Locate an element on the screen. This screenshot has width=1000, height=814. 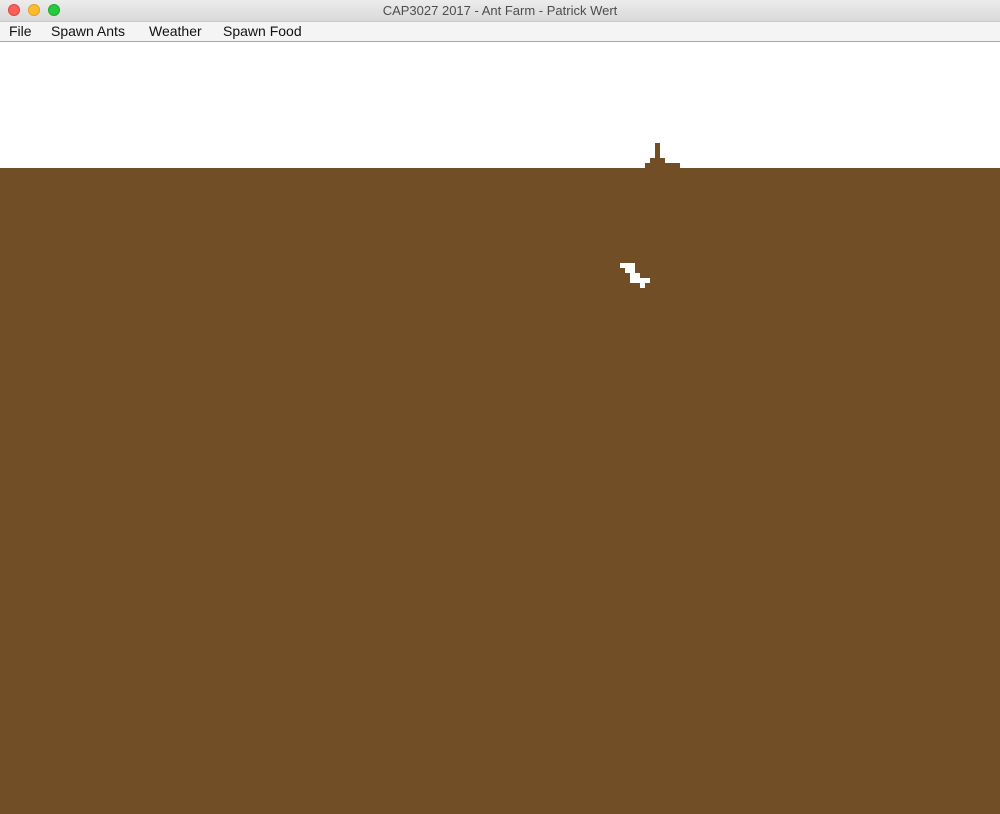
menu-spawn-ants: Spawn Ants is located at coordinates (88, 31).